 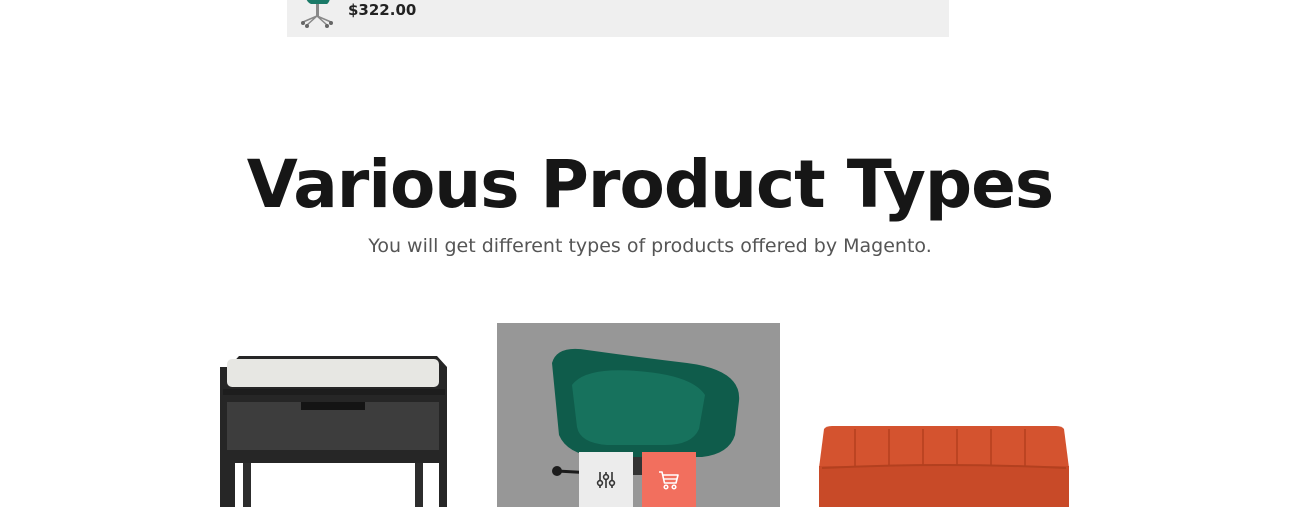 What do you see at coordinates (317, 14) in the screenshot?
I see `office-chair-thumbnail` at bounding box center [317, 14].